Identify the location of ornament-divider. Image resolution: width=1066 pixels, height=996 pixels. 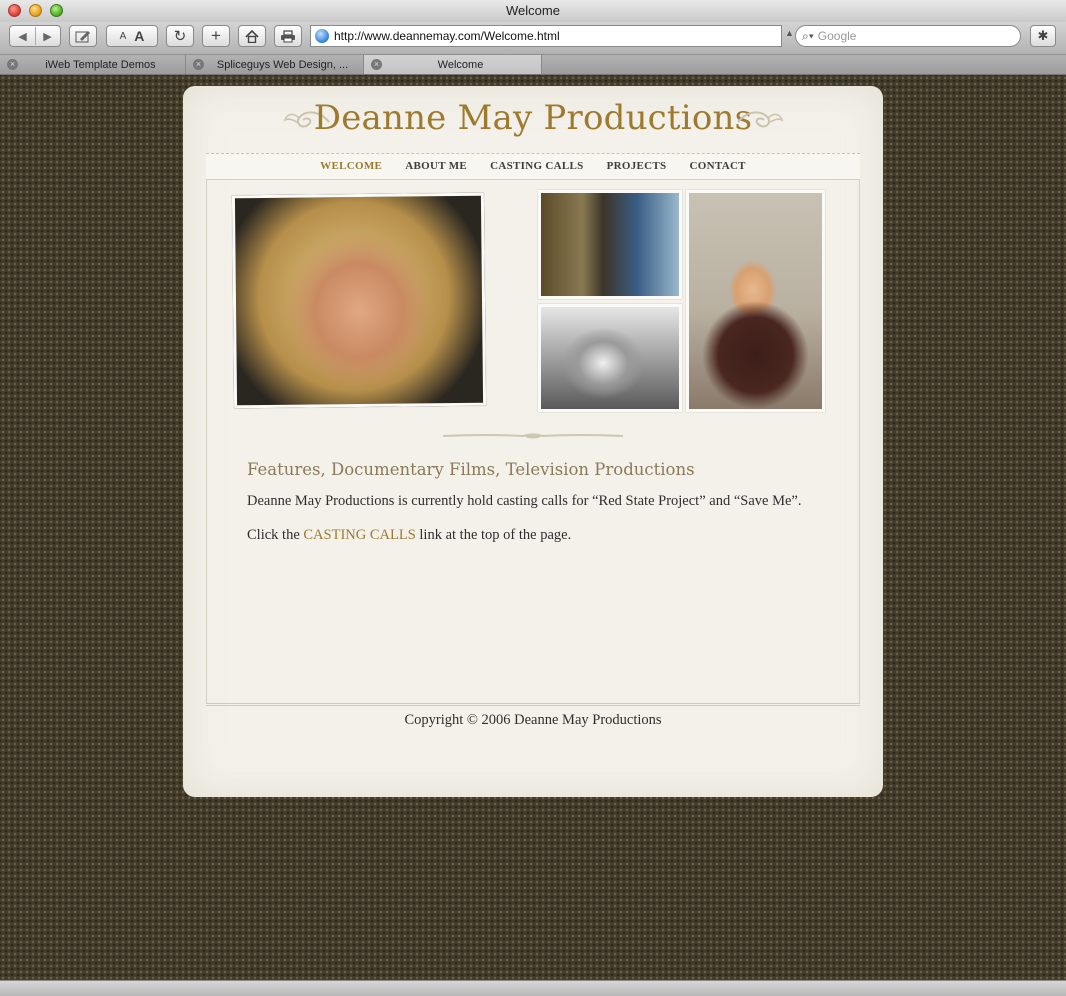
(533, 436).